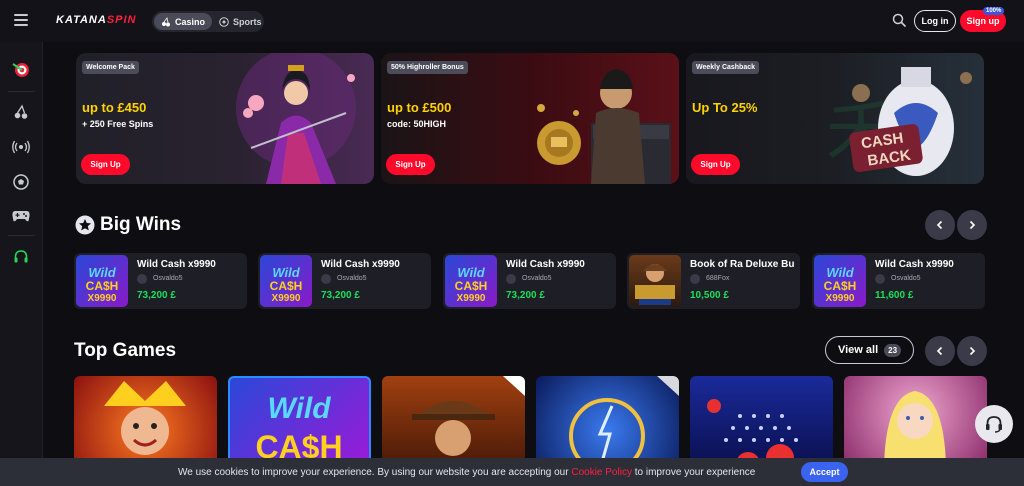 The height and width of the screenshot is (486, 1024). I want to click on cookie-policy-link: Cookie Policy, so click(601, 472).